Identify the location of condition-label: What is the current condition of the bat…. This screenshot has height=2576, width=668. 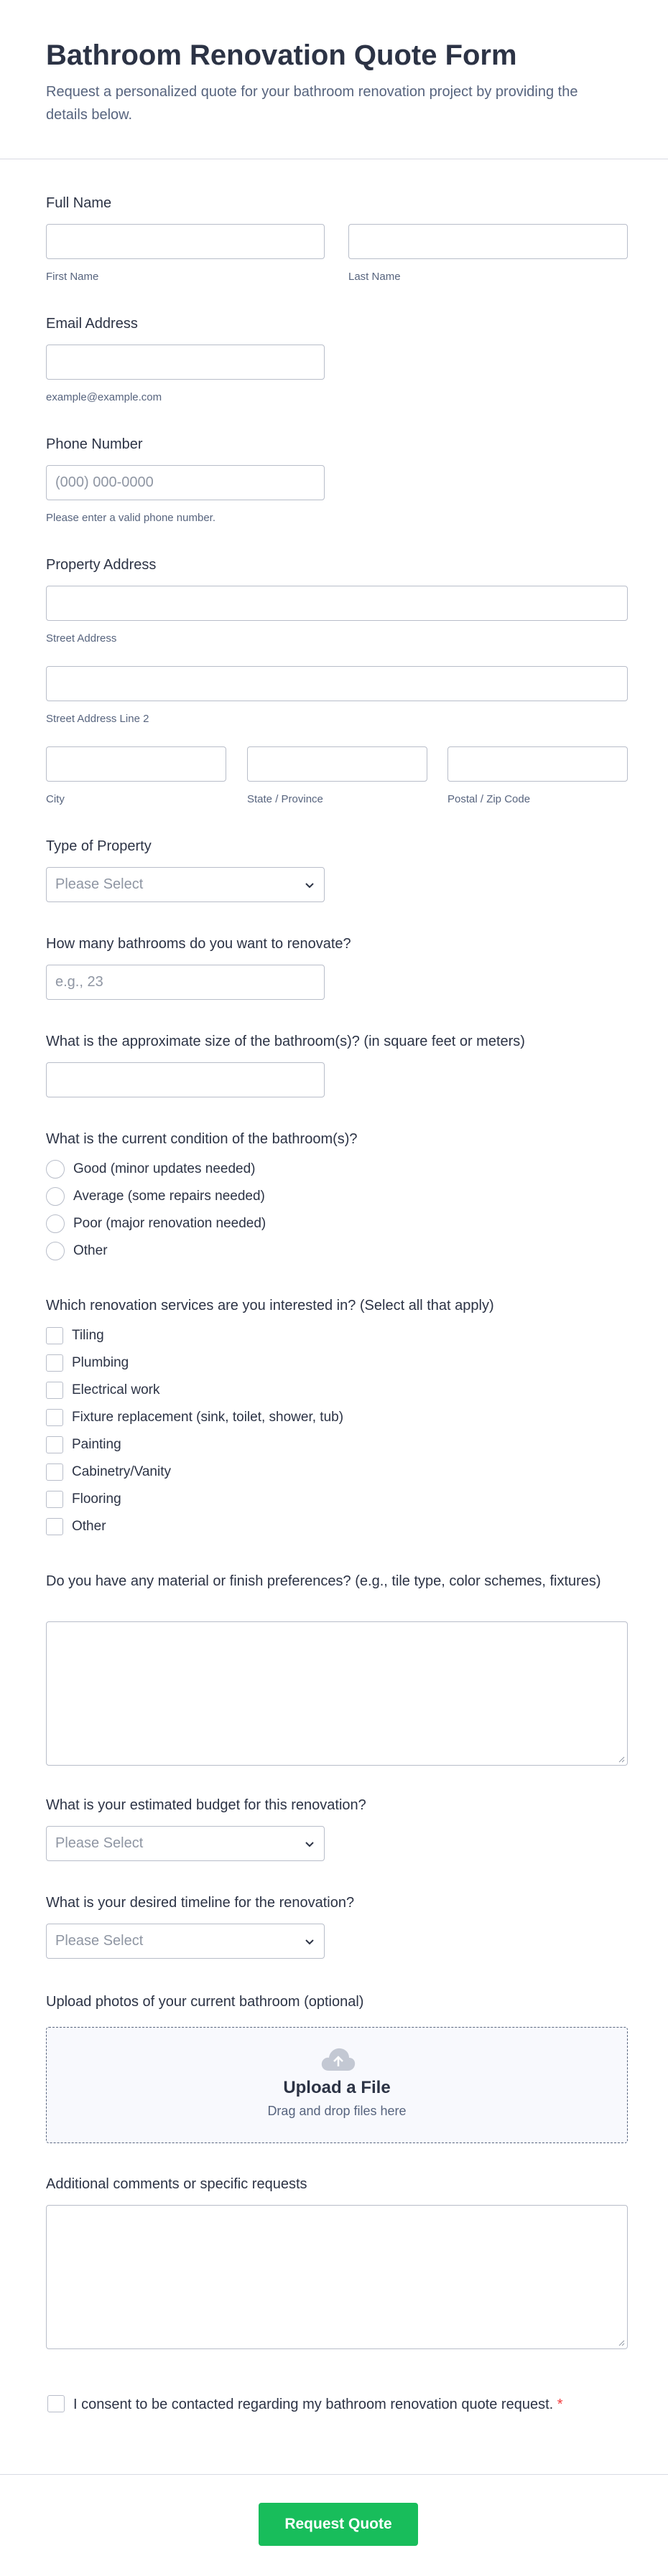
(202, 1139).